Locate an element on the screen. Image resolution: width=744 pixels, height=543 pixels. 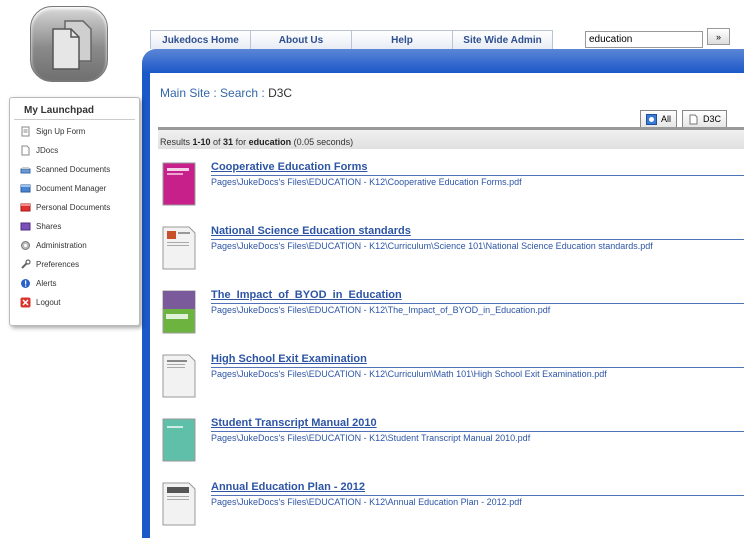
sidebar-item-label: Alerts is located at coordinates (46, 283).